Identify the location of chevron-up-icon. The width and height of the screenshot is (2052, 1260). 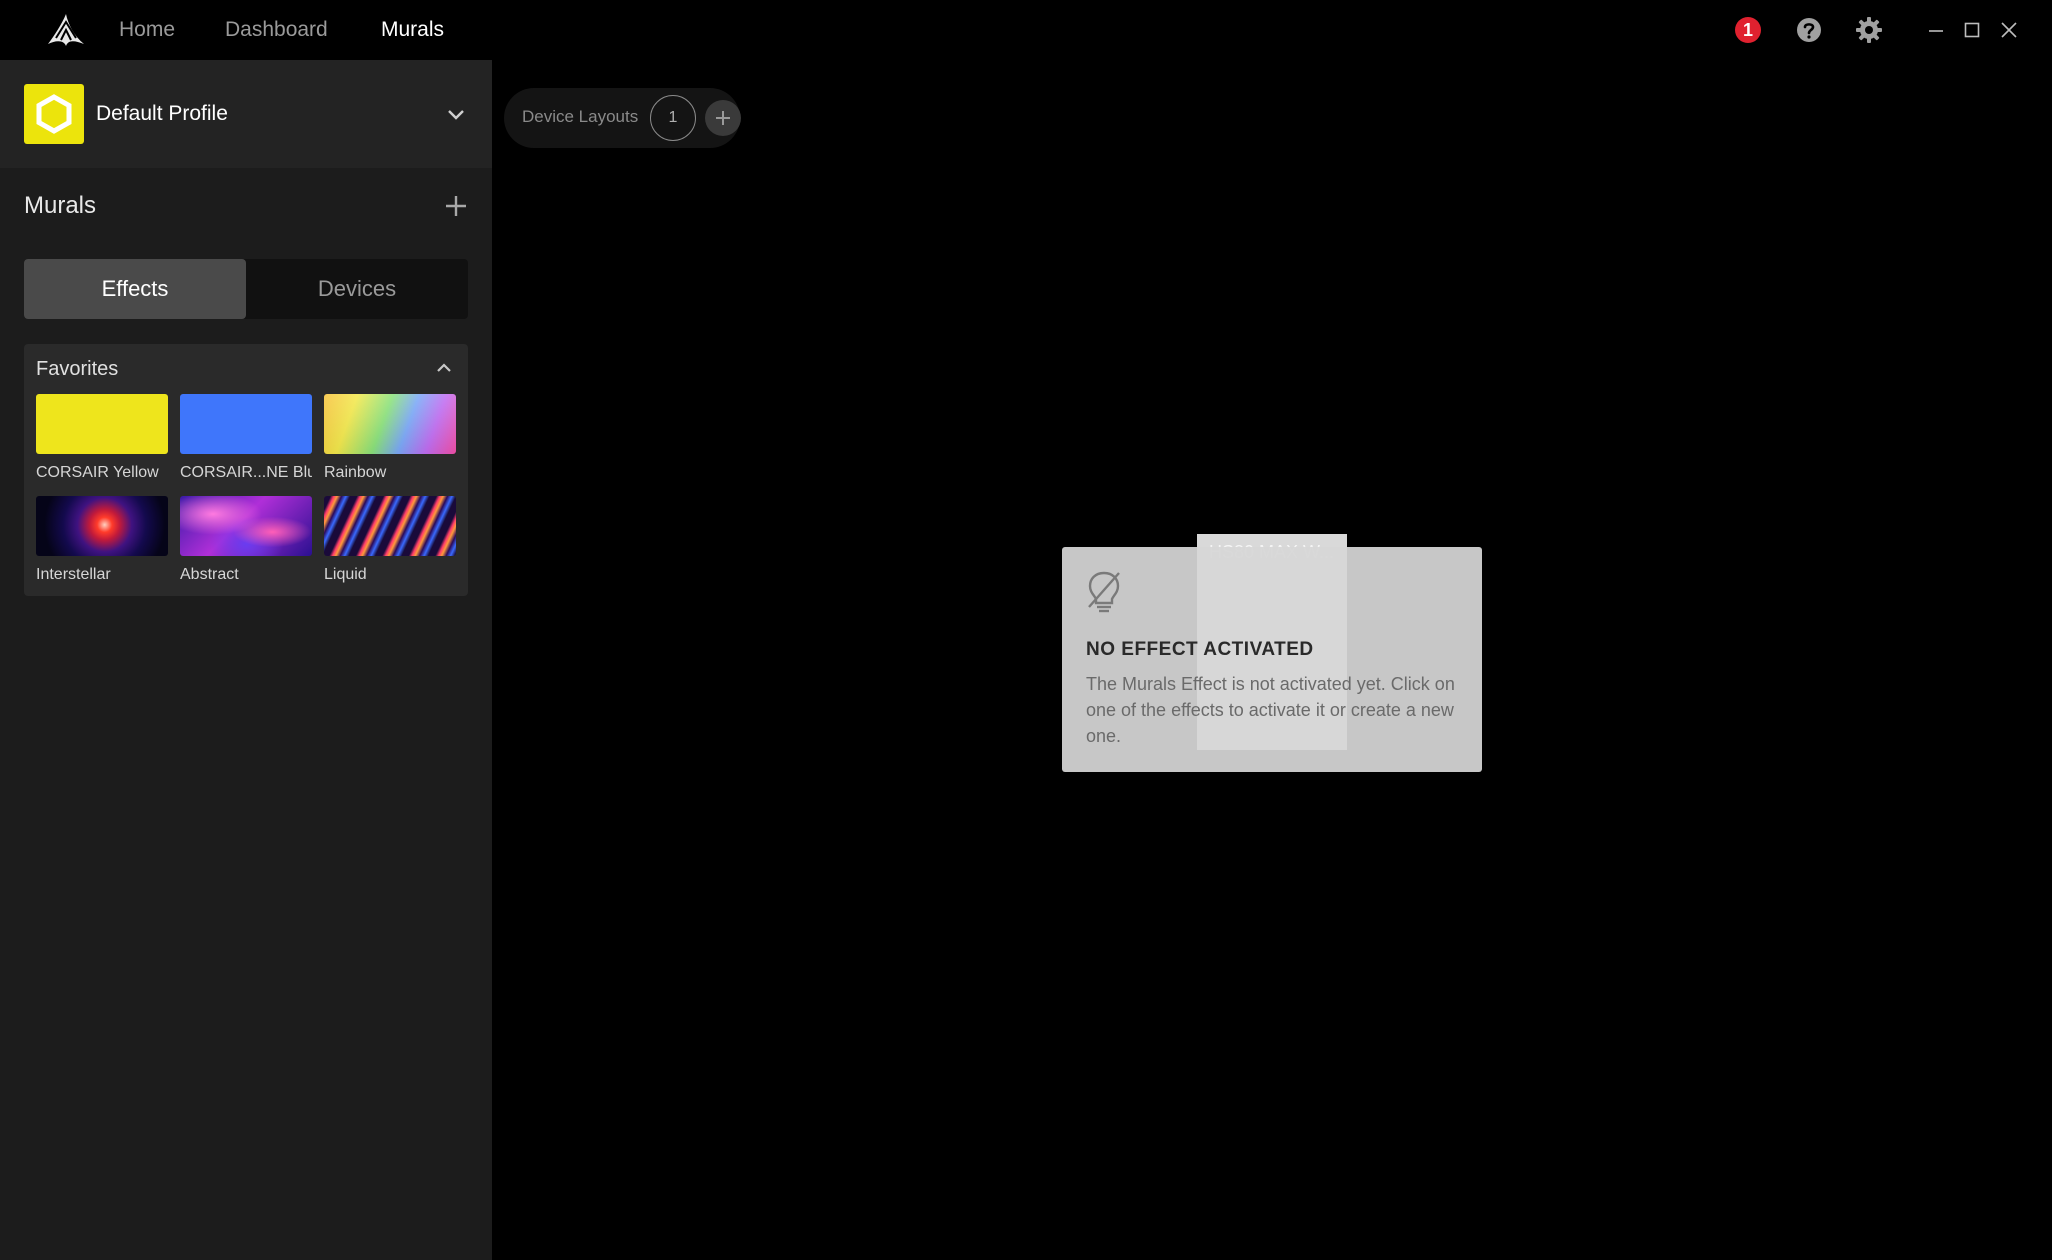
(444, 368).